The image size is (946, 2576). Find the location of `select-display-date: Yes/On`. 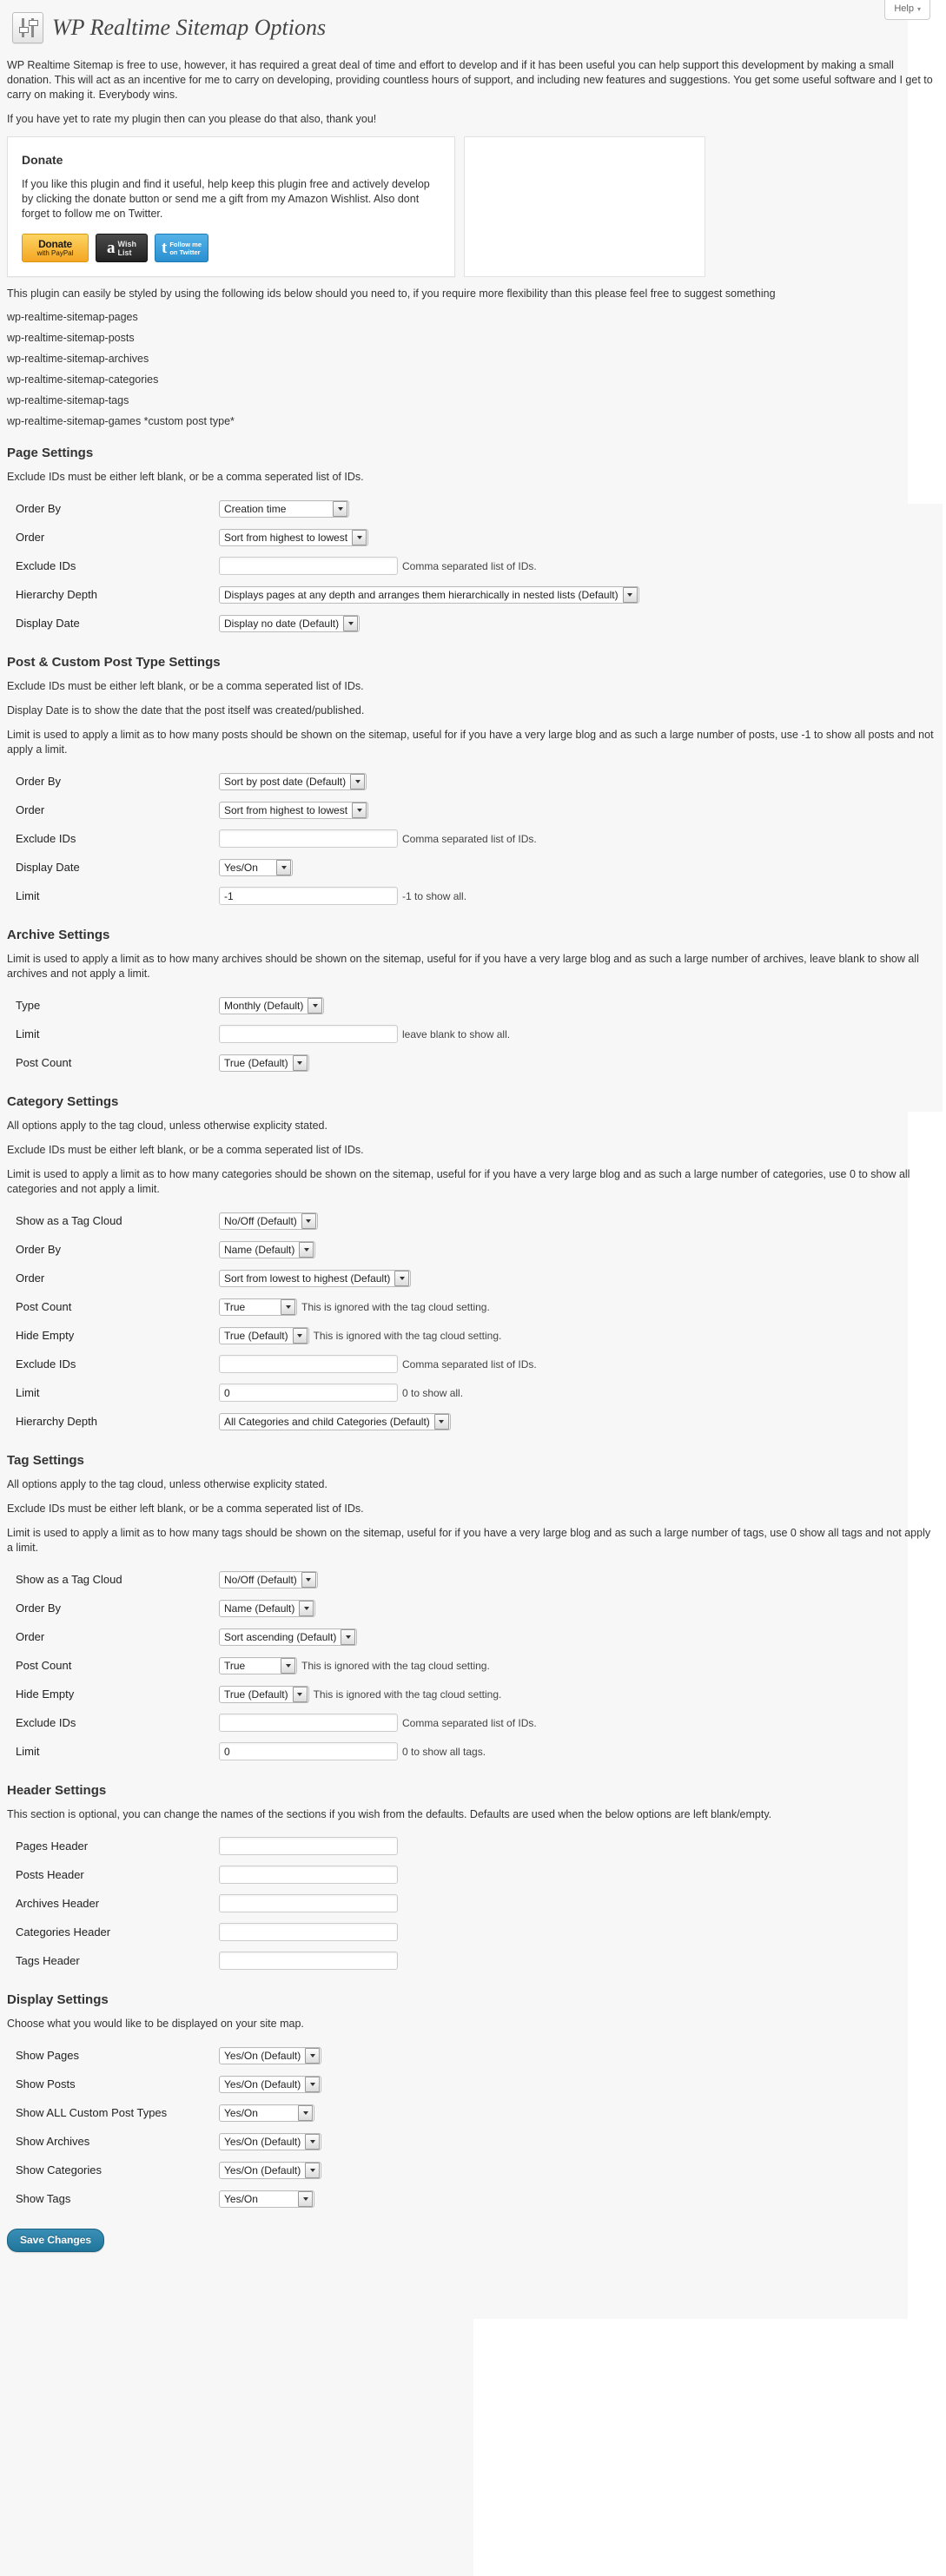

select-display-date: Yes/On is located at coordinates (256, 867).